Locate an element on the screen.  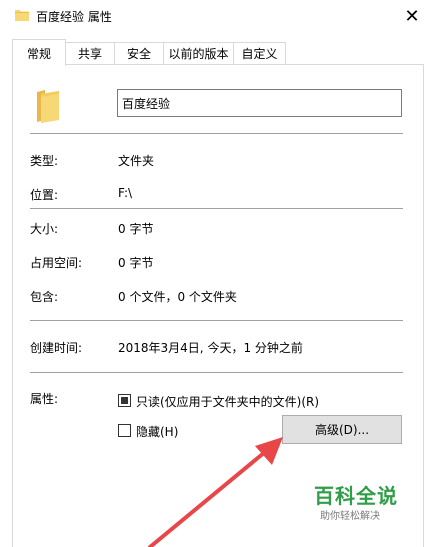
annotation-arrow is located at coordinates (215, 492).